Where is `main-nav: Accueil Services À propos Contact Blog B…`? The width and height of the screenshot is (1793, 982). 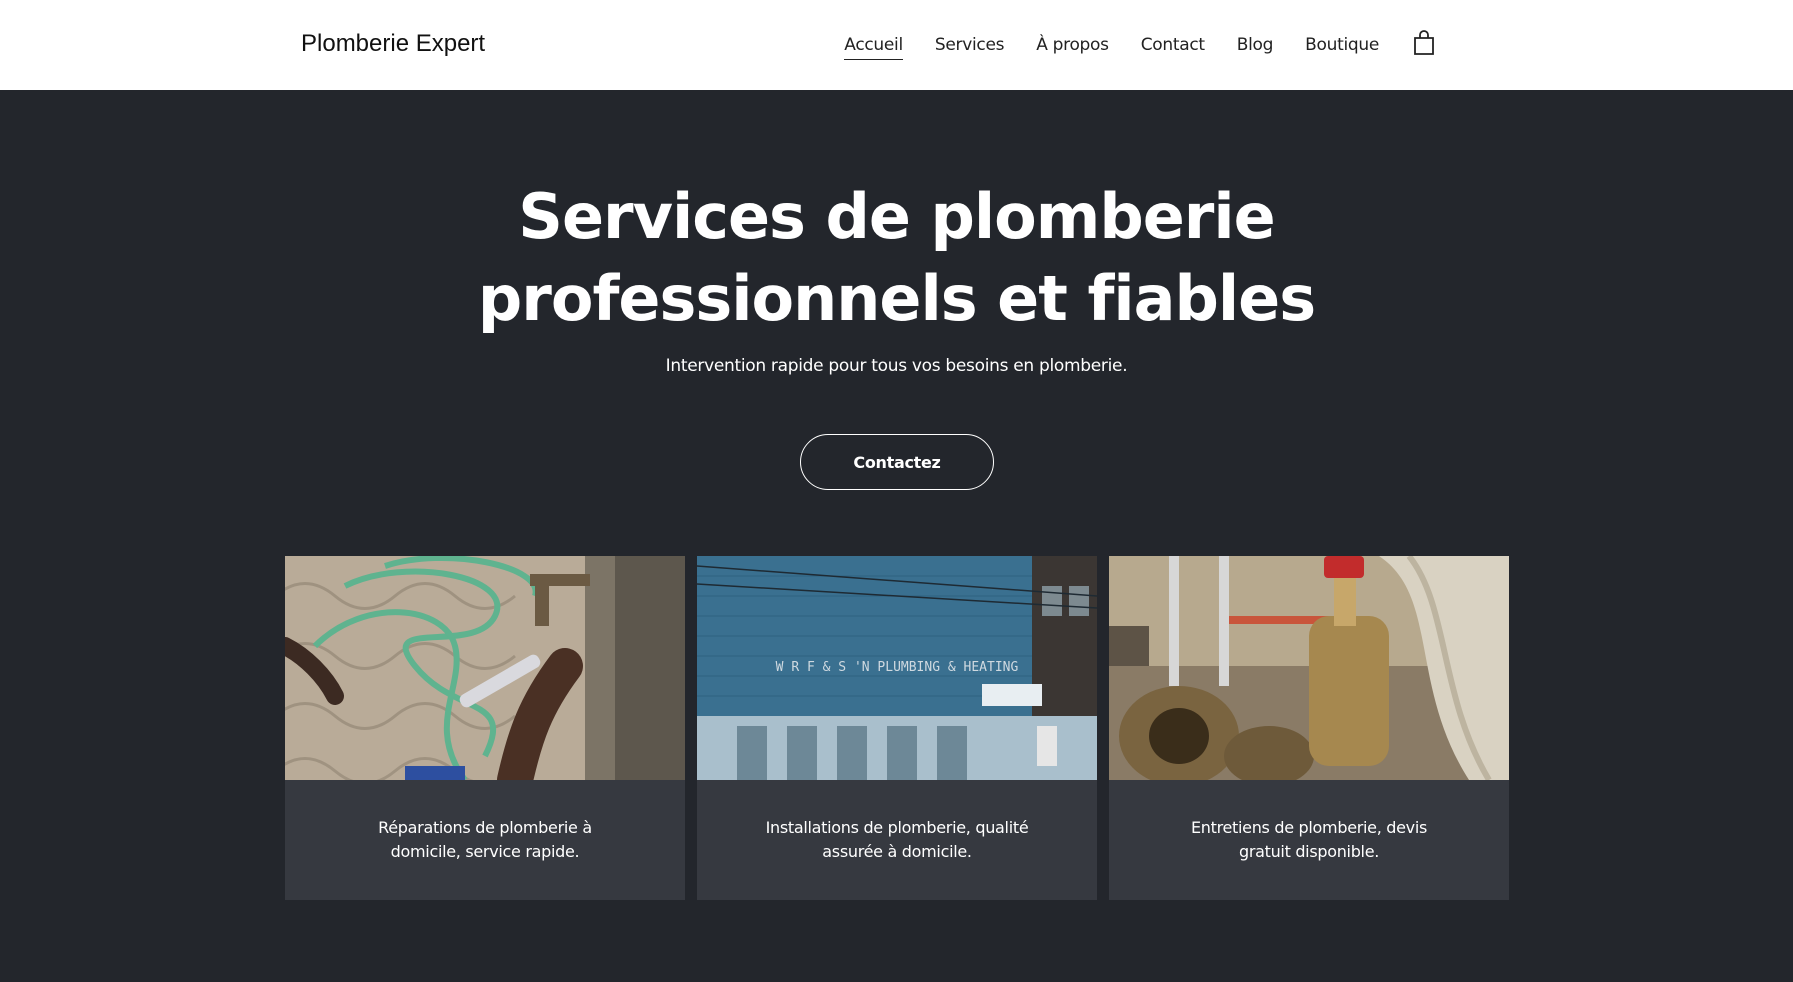
main-nav: Accueil Services À propos Contact Blog B… is located at coordinates (1123, 45).